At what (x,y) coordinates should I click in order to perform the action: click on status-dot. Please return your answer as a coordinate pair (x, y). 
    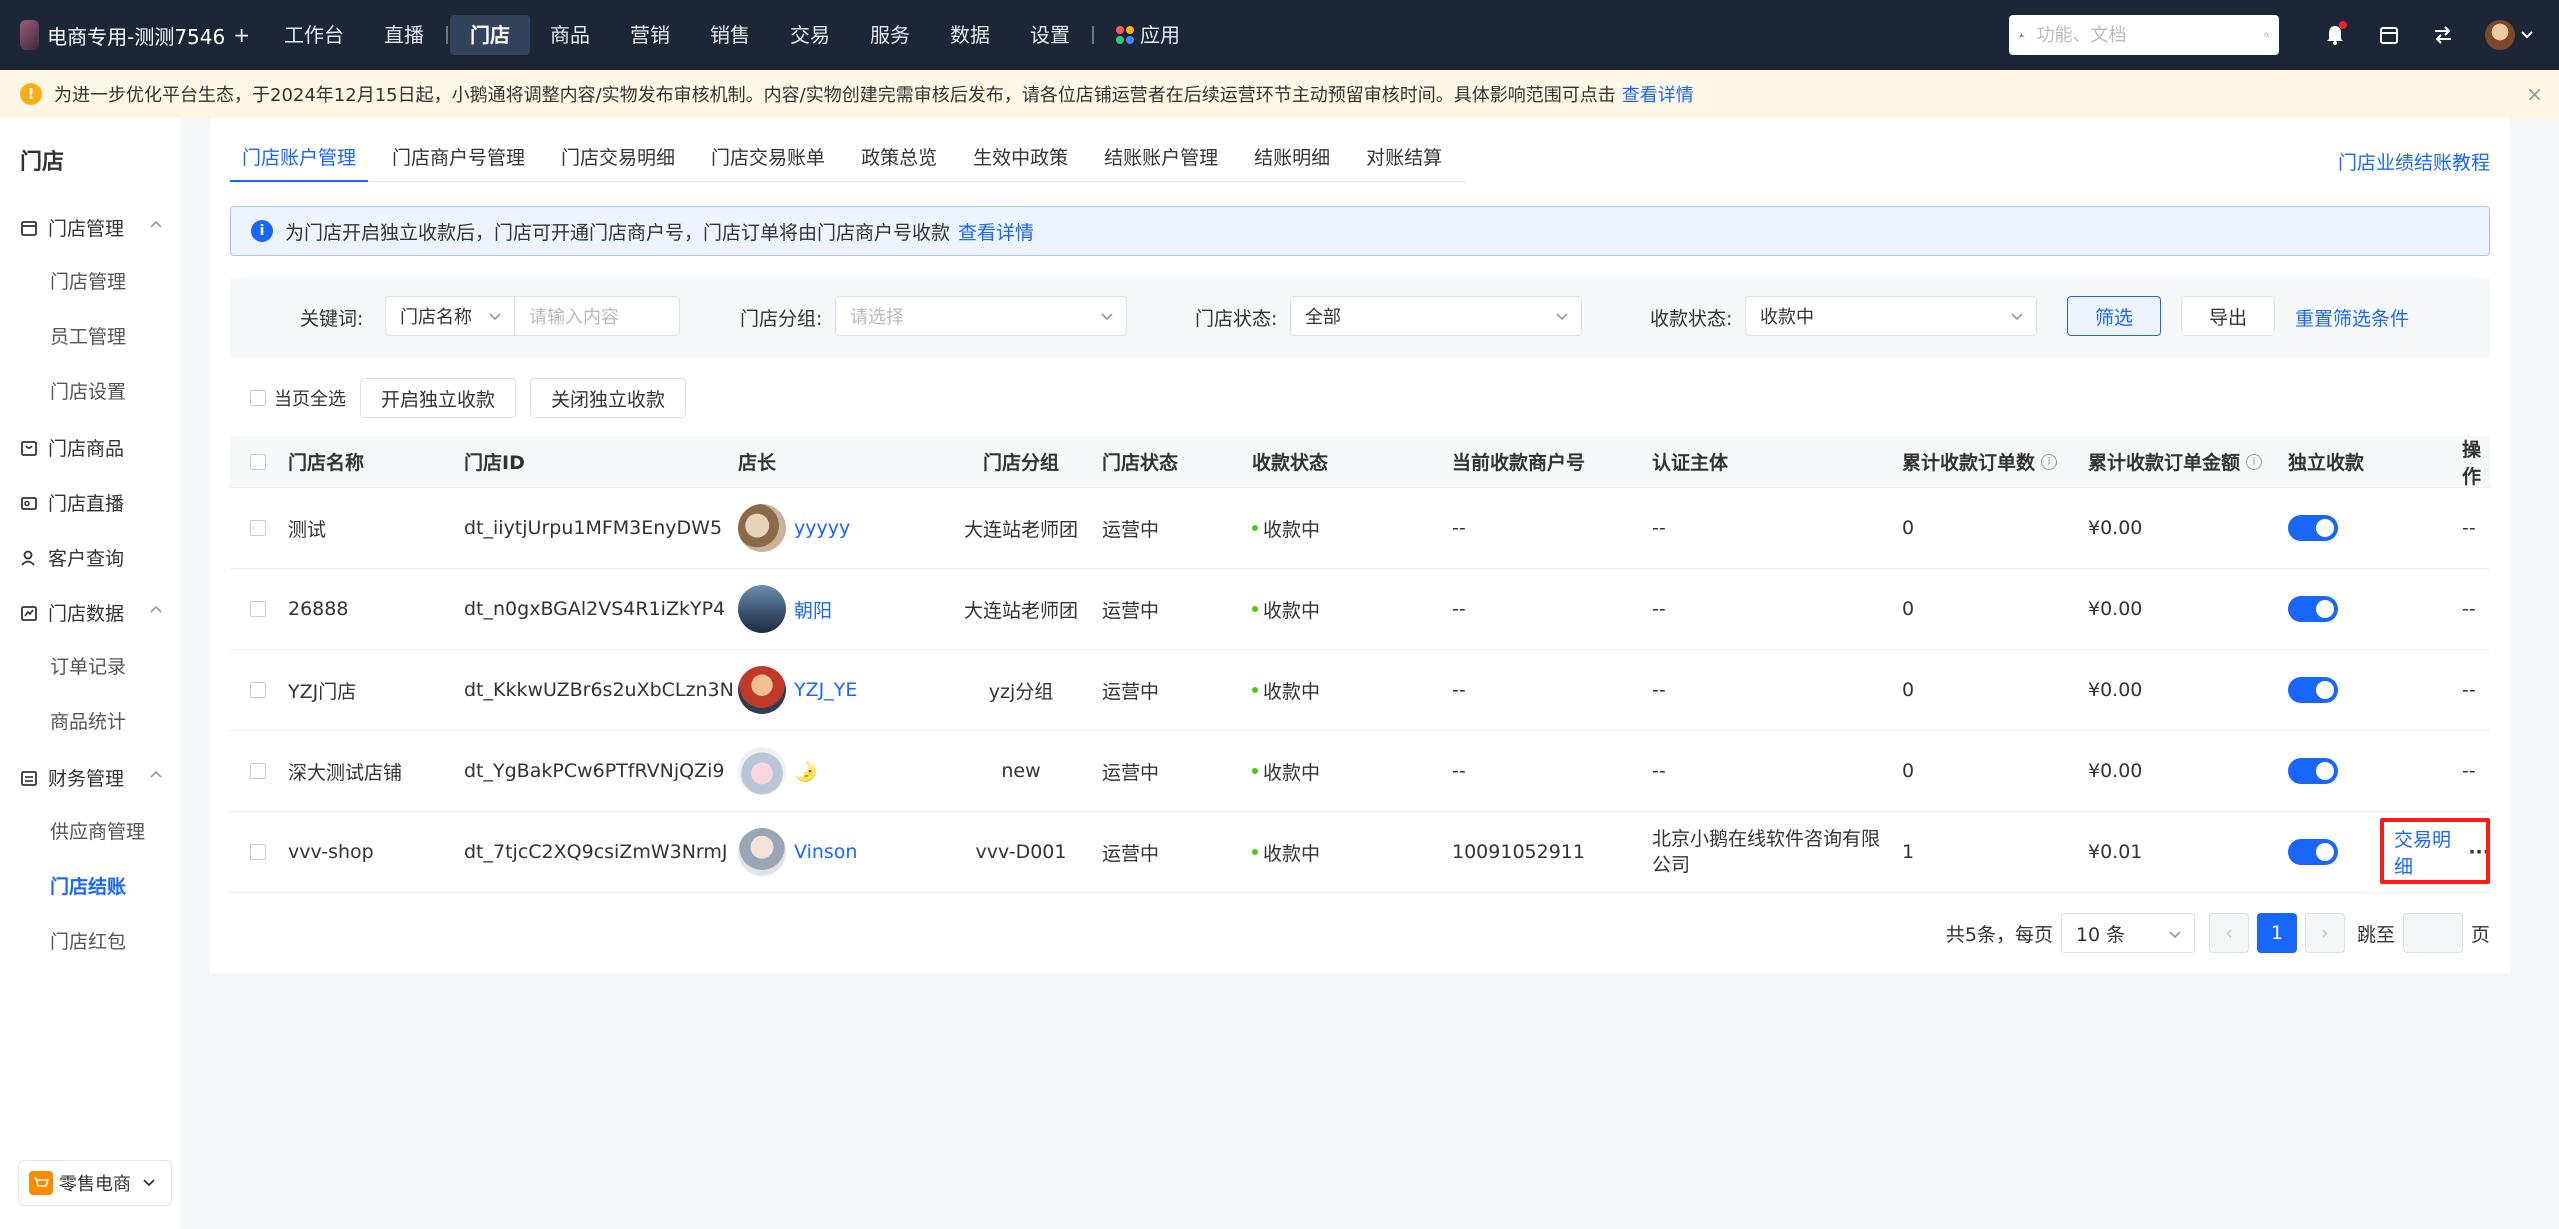
    Looking at the image, I should click on (1255, 690).